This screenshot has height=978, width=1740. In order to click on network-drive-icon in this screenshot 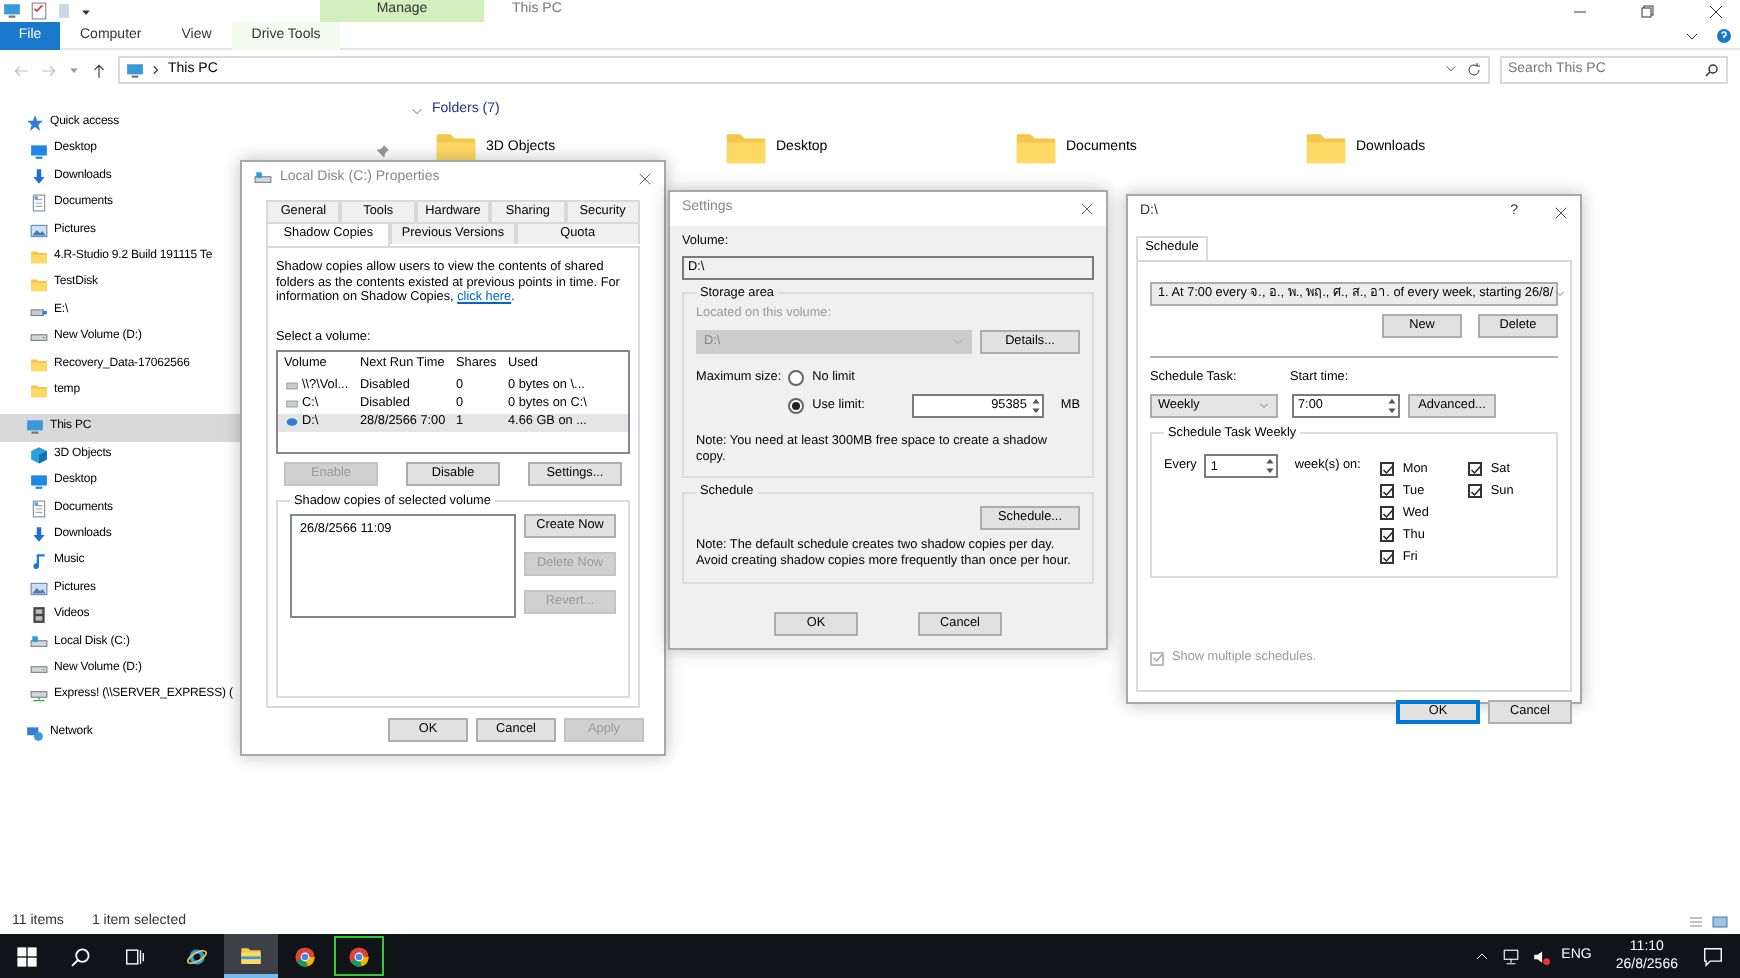, I will do `click(39, 695)`.